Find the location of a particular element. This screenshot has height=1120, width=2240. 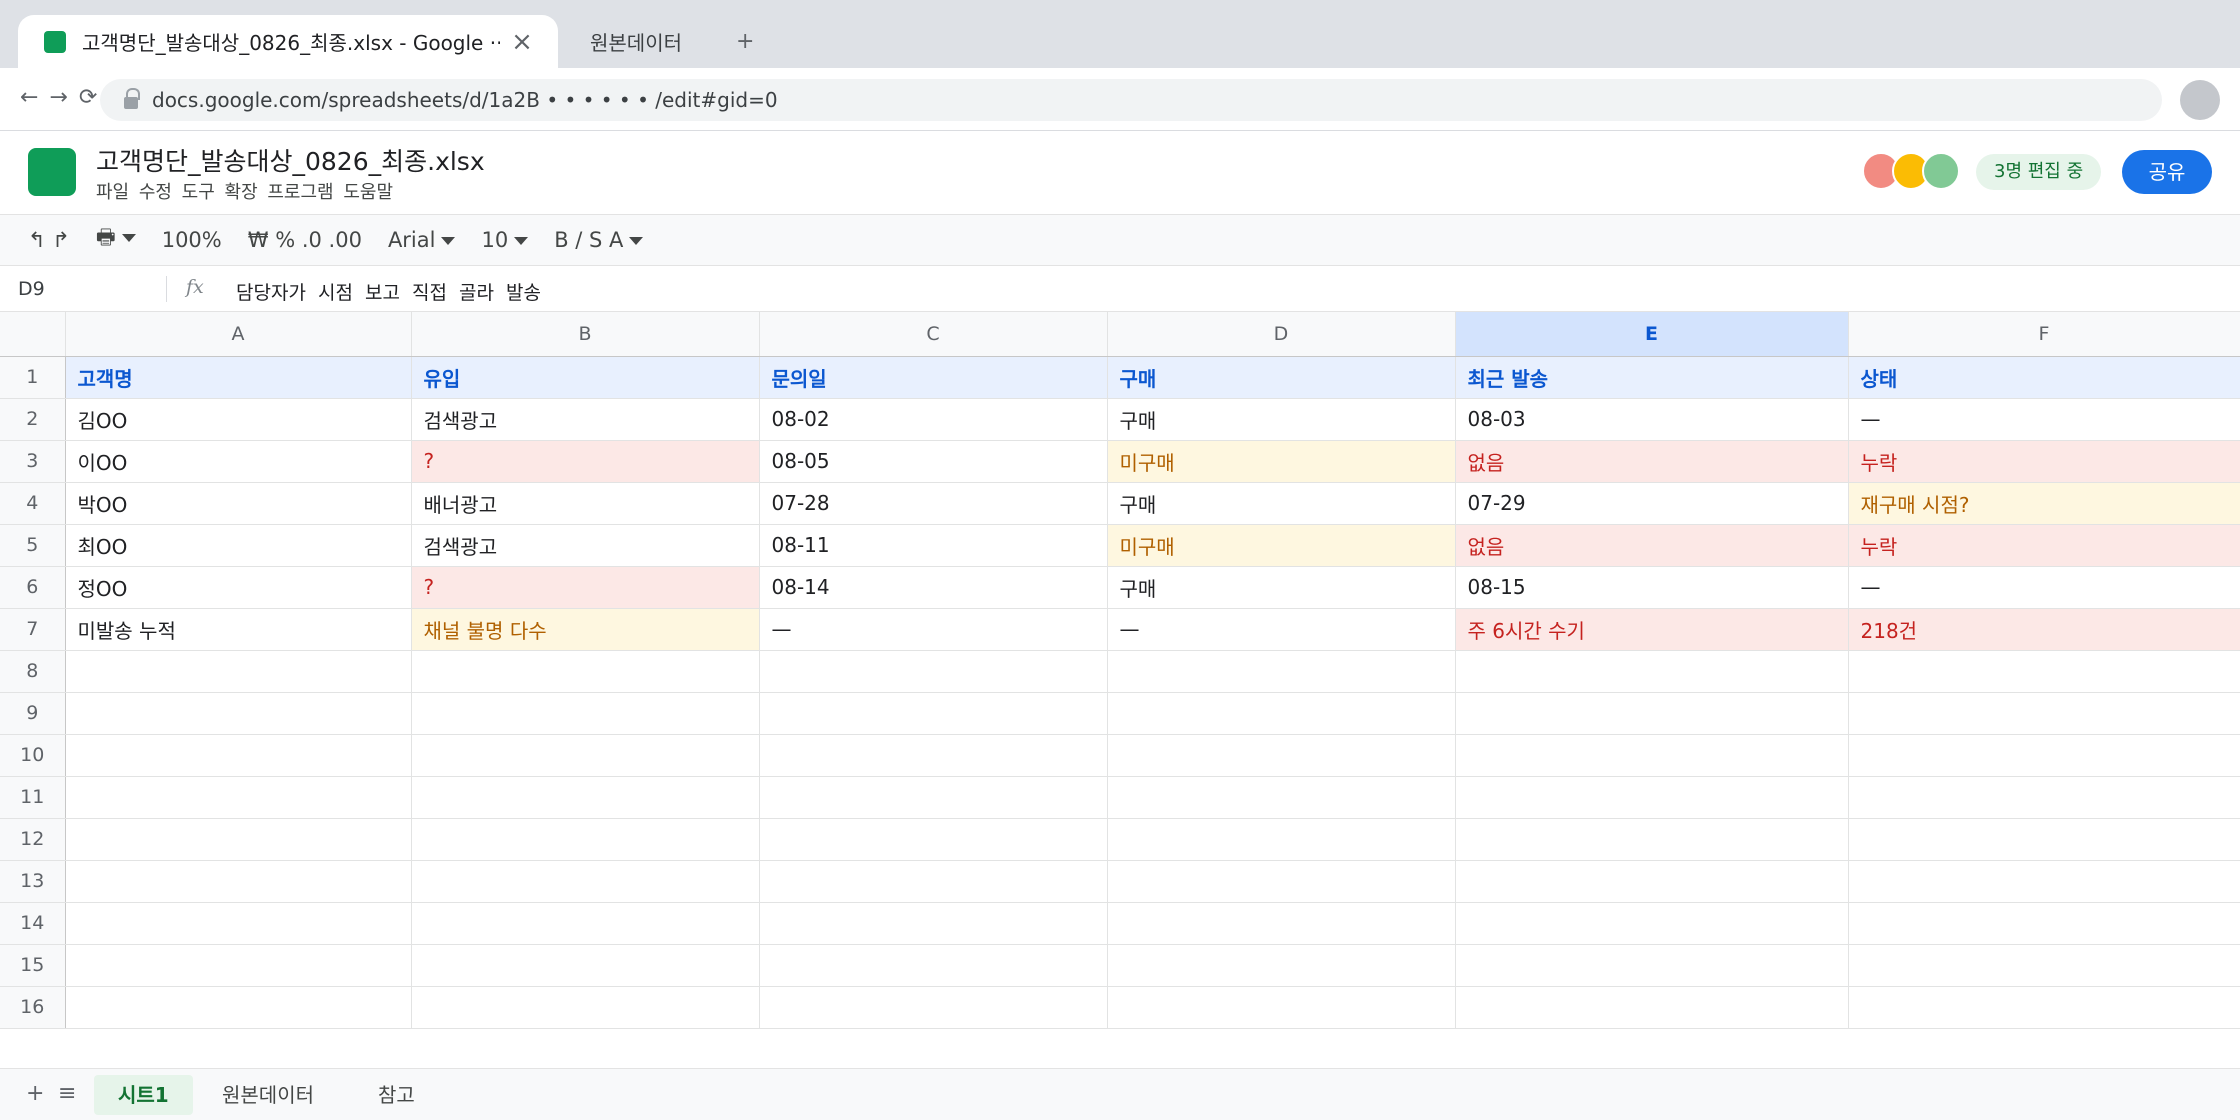

row-header: 5 is located at coordinates (33, 545).